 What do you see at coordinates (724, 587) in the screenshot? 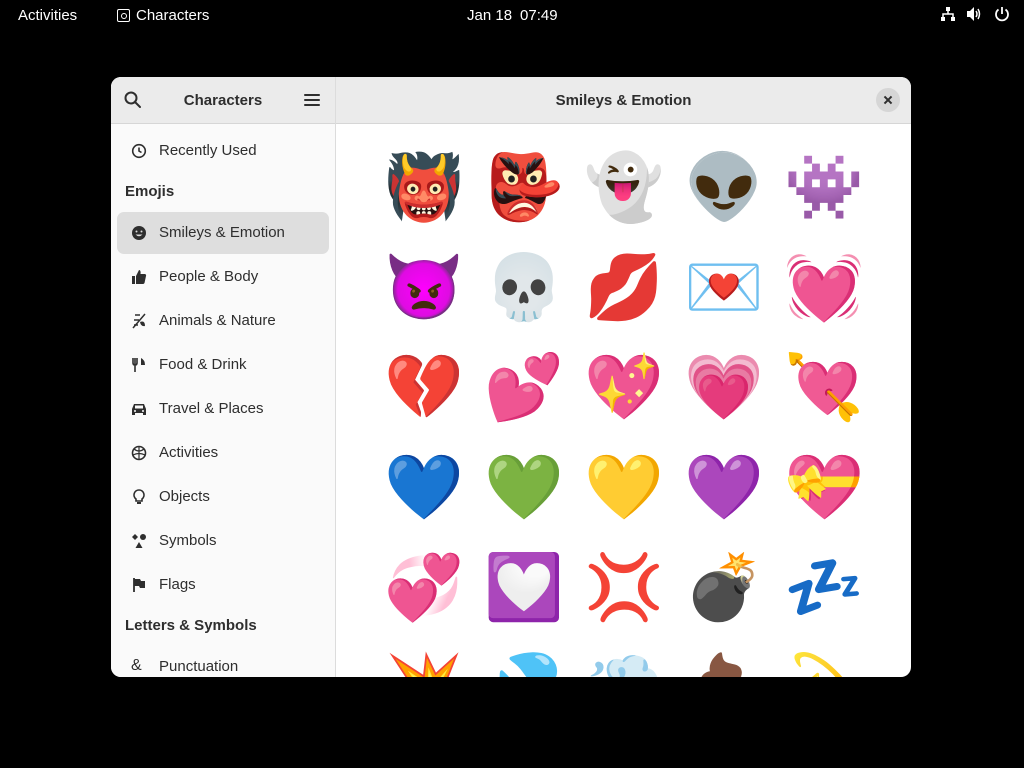
I see `emoji-cell: 💣` at bounding box center [724, 587].